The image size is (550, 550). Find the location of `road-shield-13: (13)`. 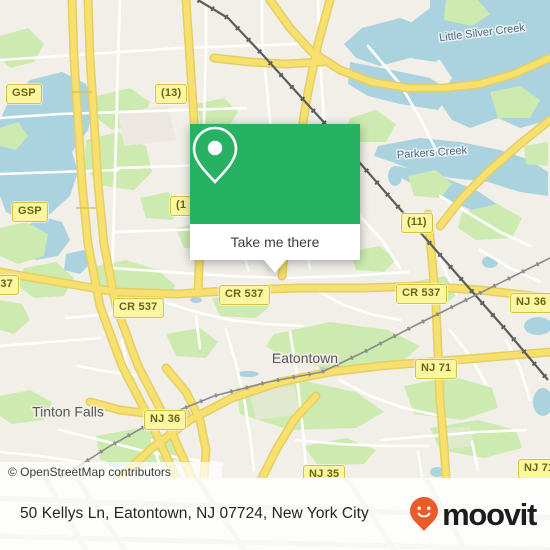

road-shield-13: (13) is located at coordinates (171, 94).